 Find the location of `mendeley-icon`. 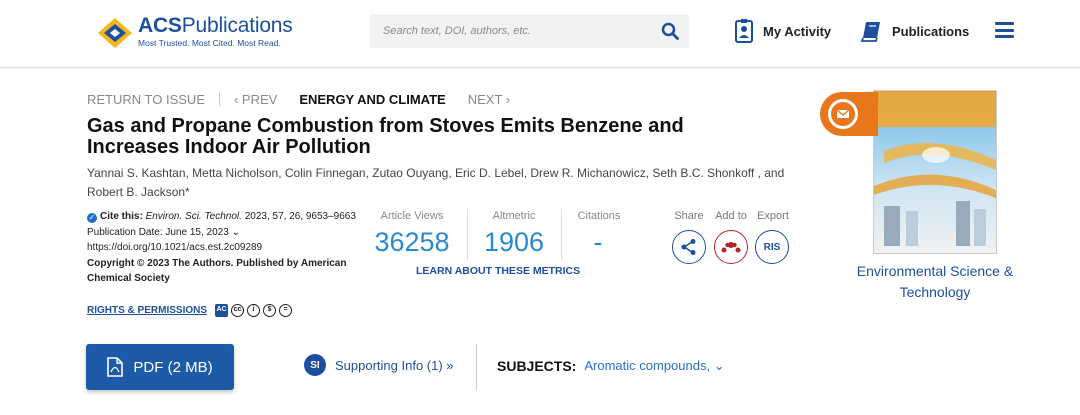

mendeley-icon is located at coordinates (731, 247).